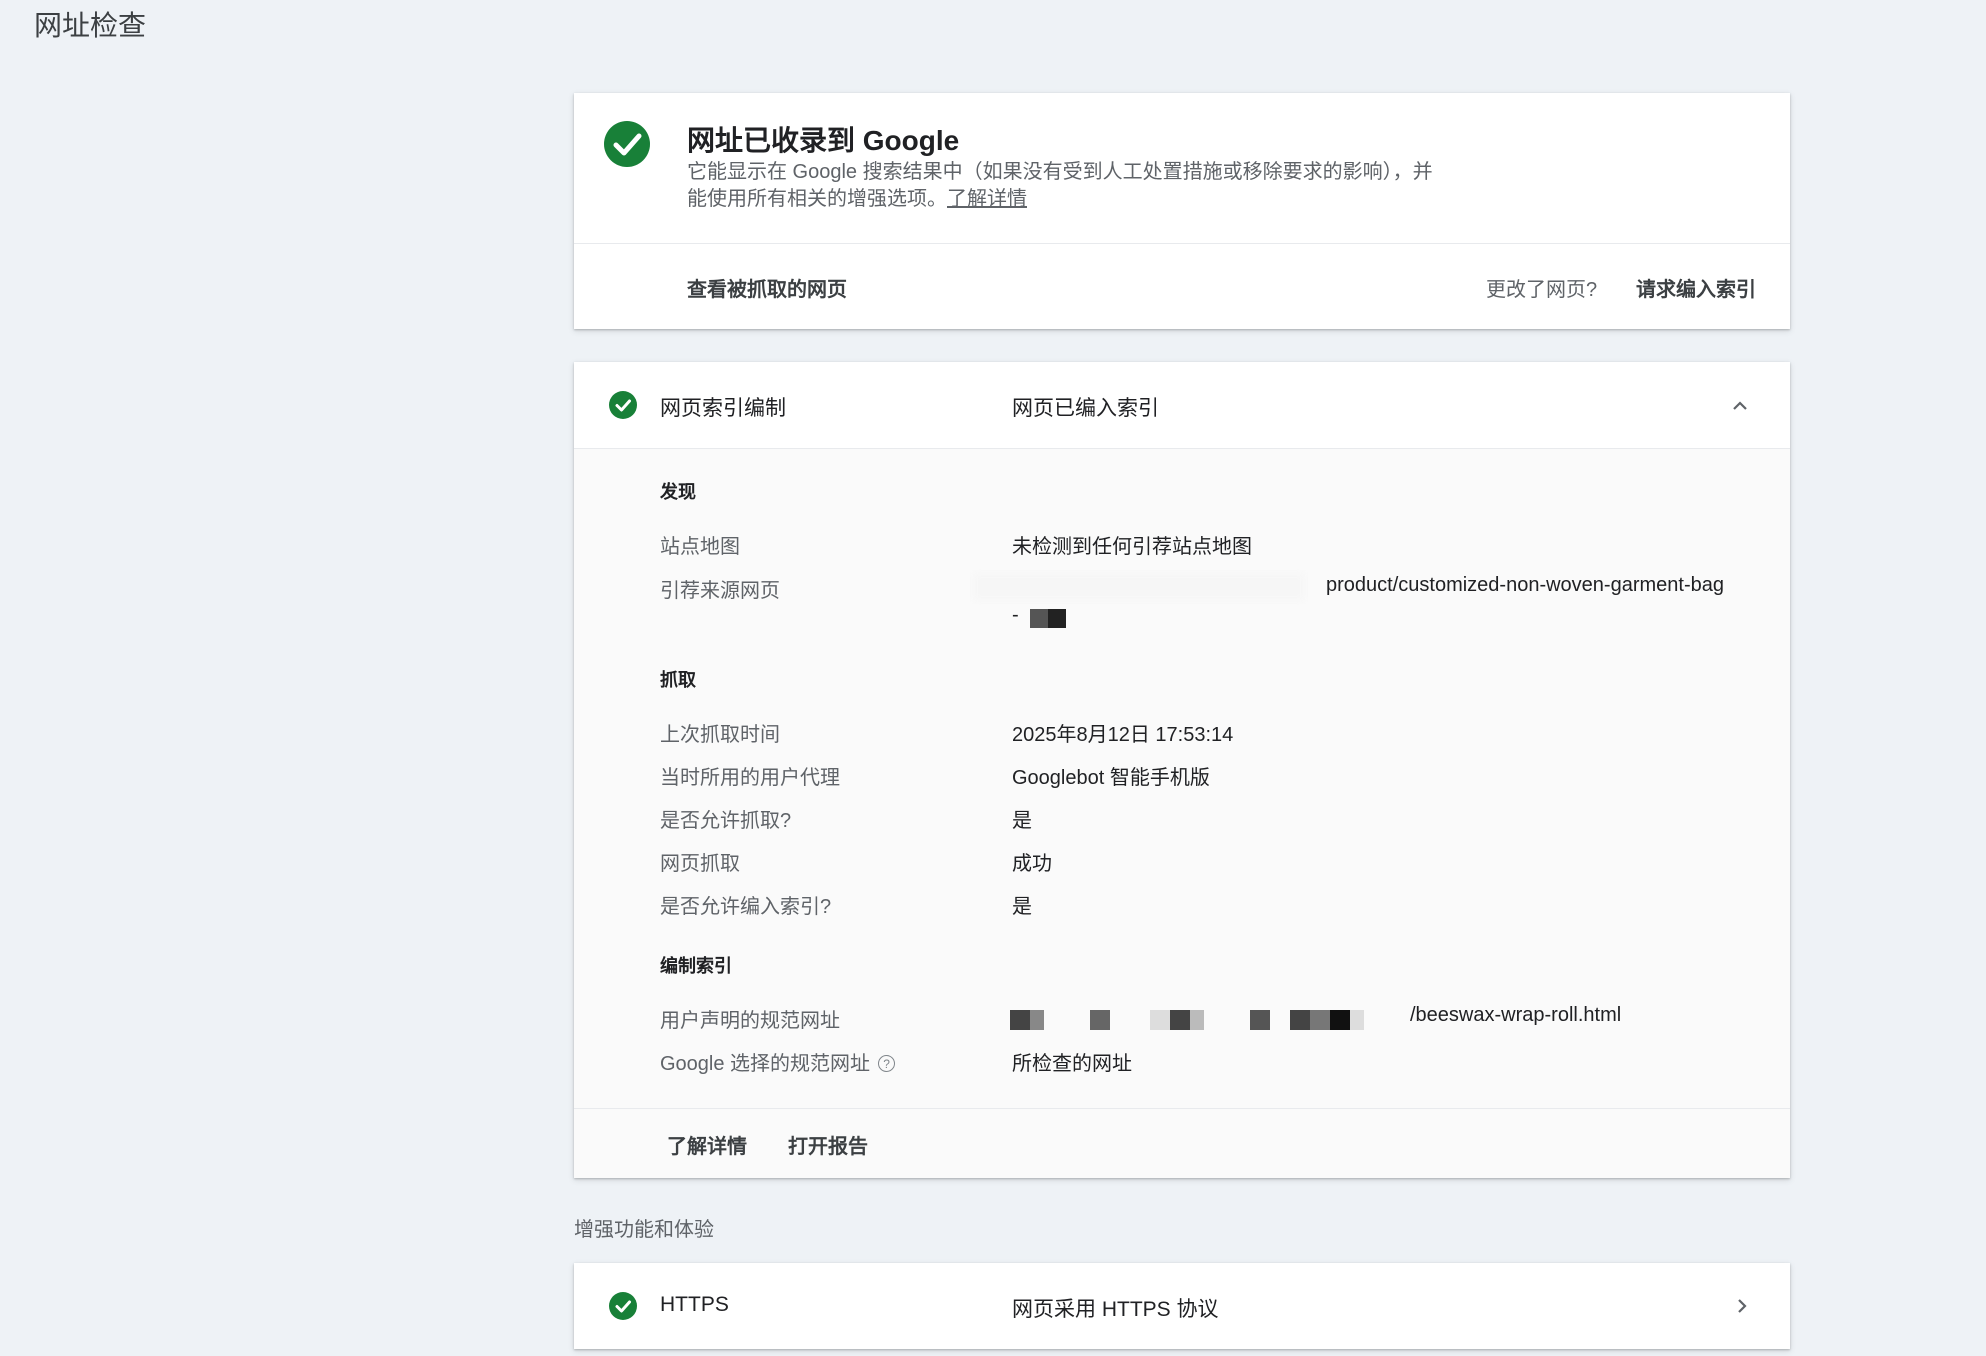 Image resolution: width=1986 pixels, height=1356 pixels. What do you see at coordinates (987, 199) in the screenshot?
I see `learn-more-link: 了解详情` at bounding box center [987, 199].